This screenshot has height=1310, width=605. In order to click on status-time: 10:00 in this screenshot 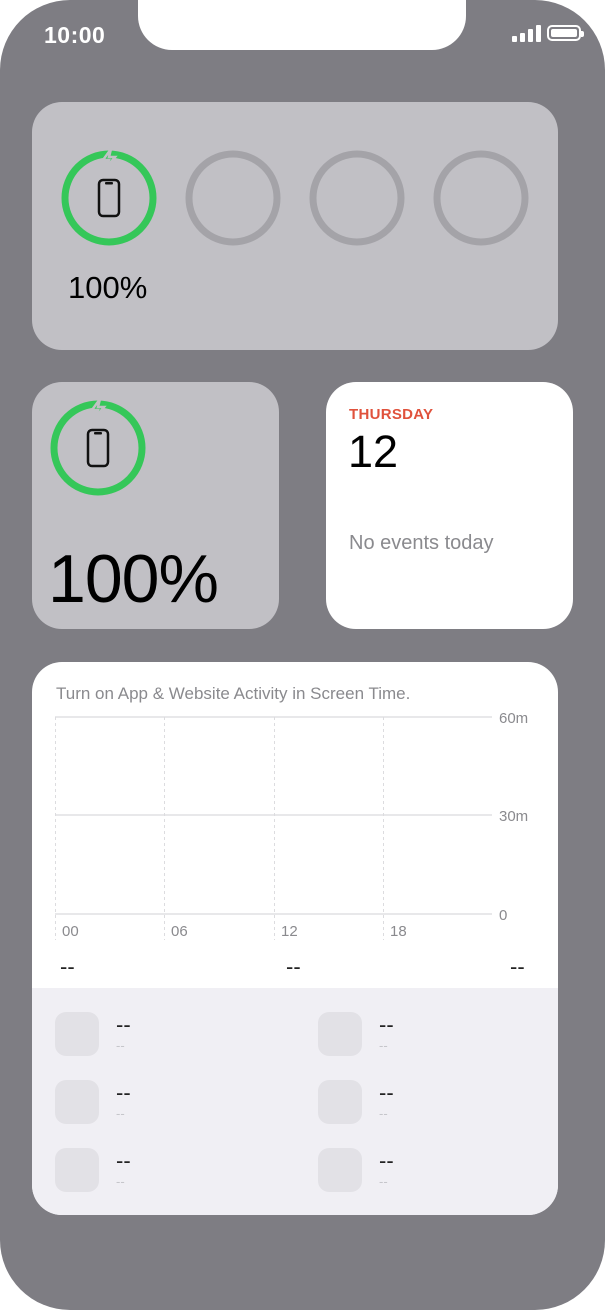, I will do `click(75, 35)`.